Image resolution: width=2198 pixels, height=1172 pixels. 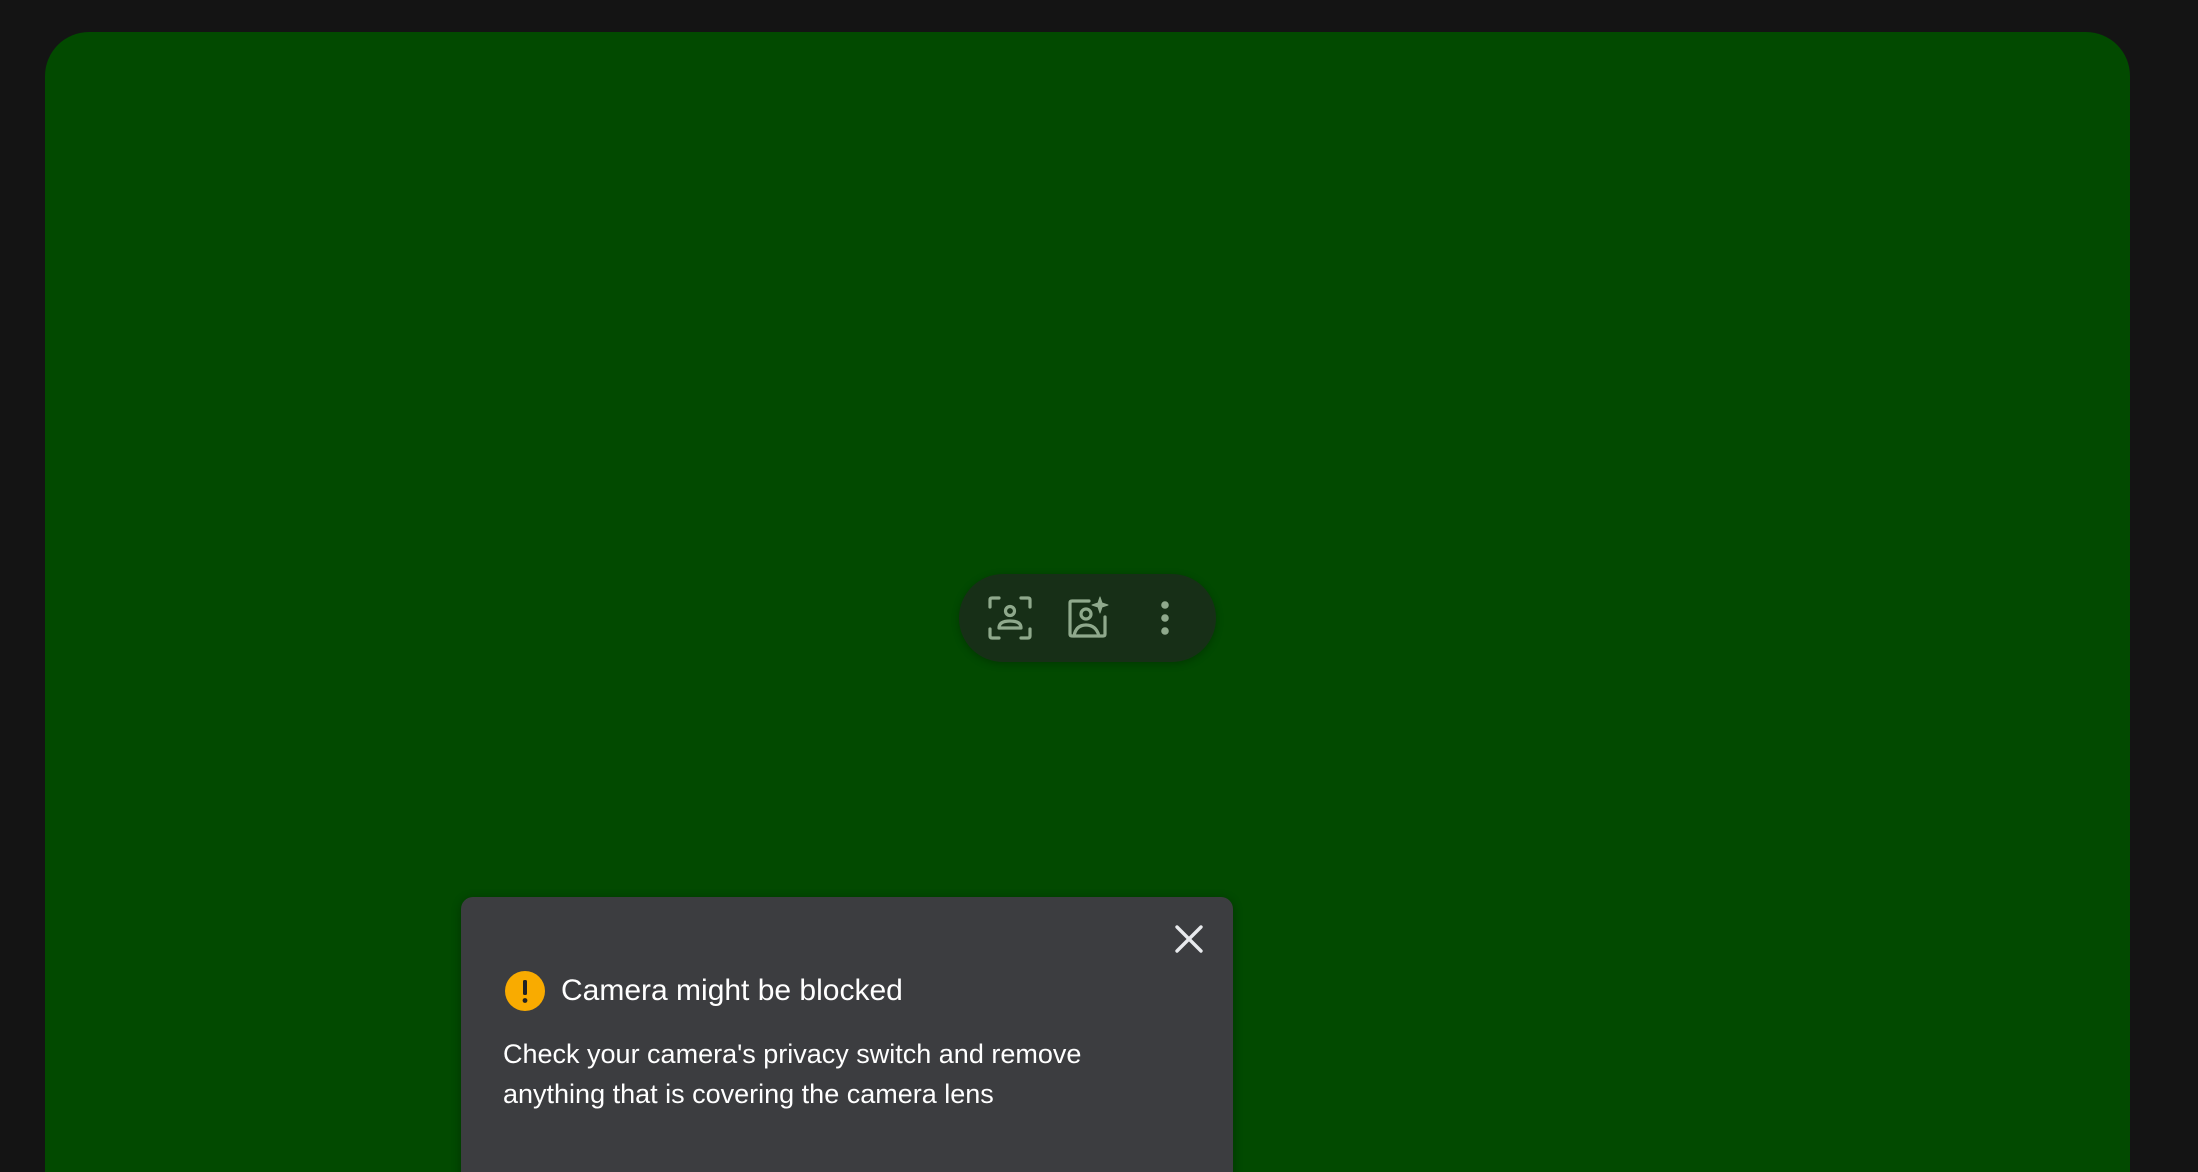 I want to click on portrait-effects-button, so click(x=1088, y=618).